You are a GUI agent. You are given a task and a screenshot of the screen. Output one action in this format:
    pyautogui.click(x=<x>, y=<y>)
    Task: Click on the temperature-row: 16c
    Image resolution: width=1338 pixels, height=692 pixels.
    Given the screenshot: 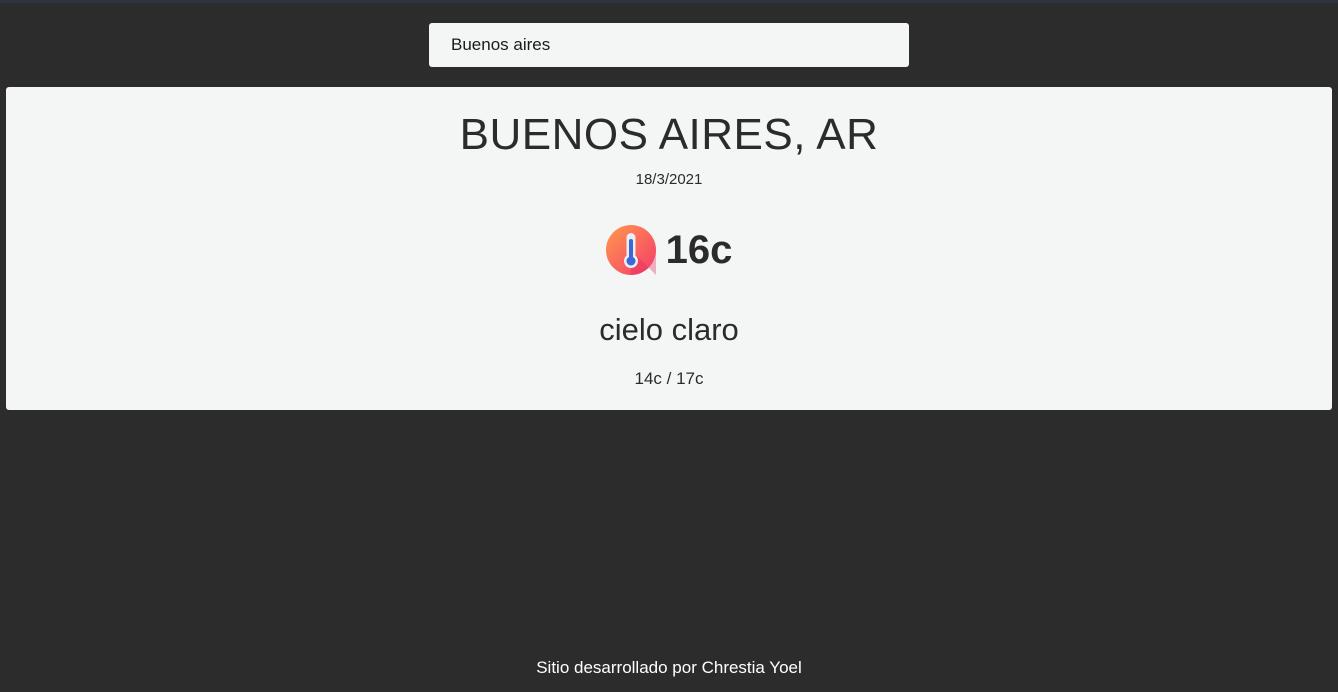 What is the action you would take?
    pyautogui.click(x=669, y=250)
    